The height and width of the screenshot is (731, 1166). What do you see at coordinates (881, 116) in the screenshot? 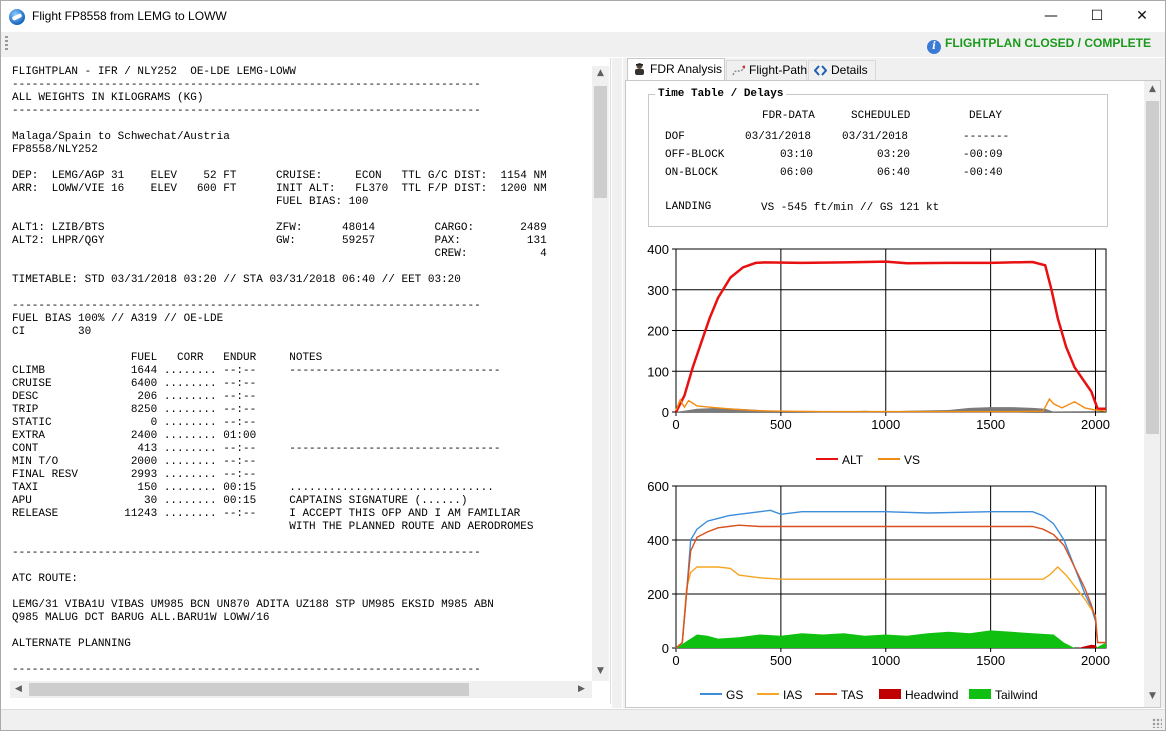
I see `header-scheduled: SCHEDULED` at bounding box center [881, 116].